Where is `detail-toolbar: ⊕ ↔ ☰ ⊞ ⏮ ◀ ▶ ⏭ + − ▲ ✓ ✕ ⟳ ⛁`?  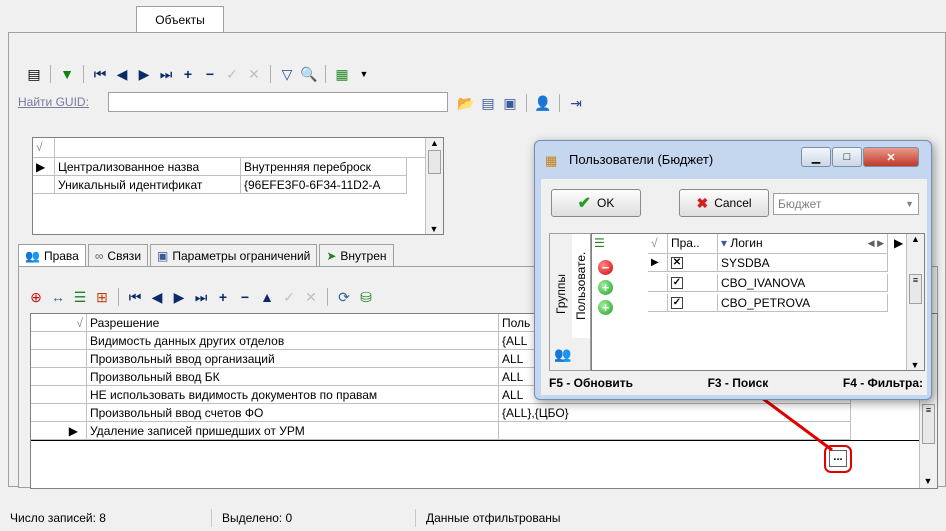
detail-toolbar: ⊕ ↔ ☰ ⊞ ⏮ ◀ ▶ ⏭ + − ▲ ✓ ✕ ⟳ ⛁ is located at coordinates (201, 297).